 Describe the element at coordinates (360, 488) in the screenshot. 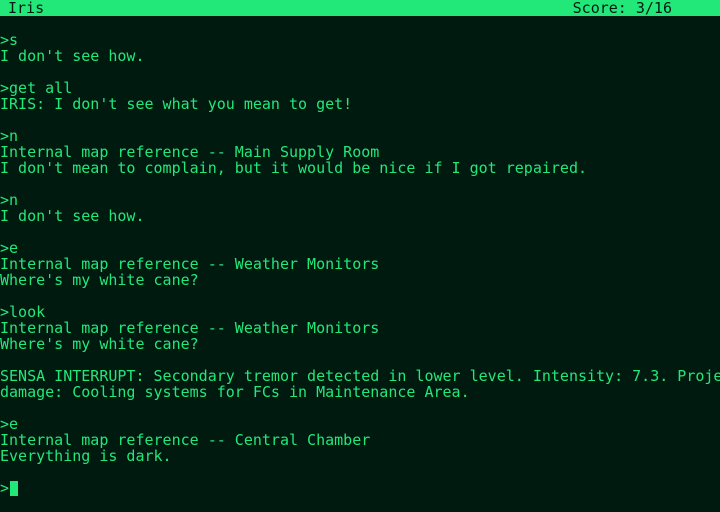

I see `command-prompt: >` at that location.